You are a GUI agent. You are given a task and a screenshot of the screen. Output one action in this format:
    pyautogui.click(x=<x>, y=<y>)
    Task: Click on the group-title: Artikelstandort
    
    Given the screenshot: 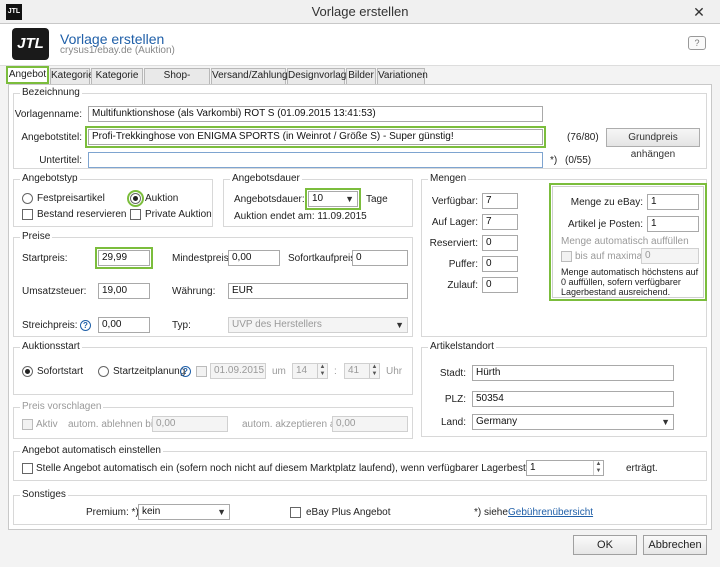 What is the action you would take?
    pyautogui.click(x=462, y=346)
    